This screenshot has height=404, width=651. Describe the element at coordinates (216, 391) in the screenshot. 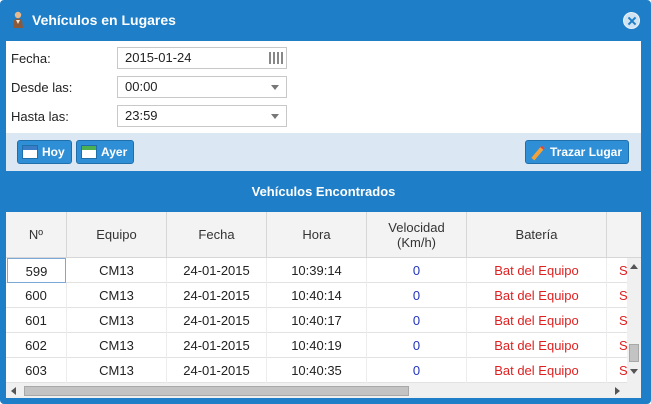

I see `horizontal-scroll-thumb` at that location.